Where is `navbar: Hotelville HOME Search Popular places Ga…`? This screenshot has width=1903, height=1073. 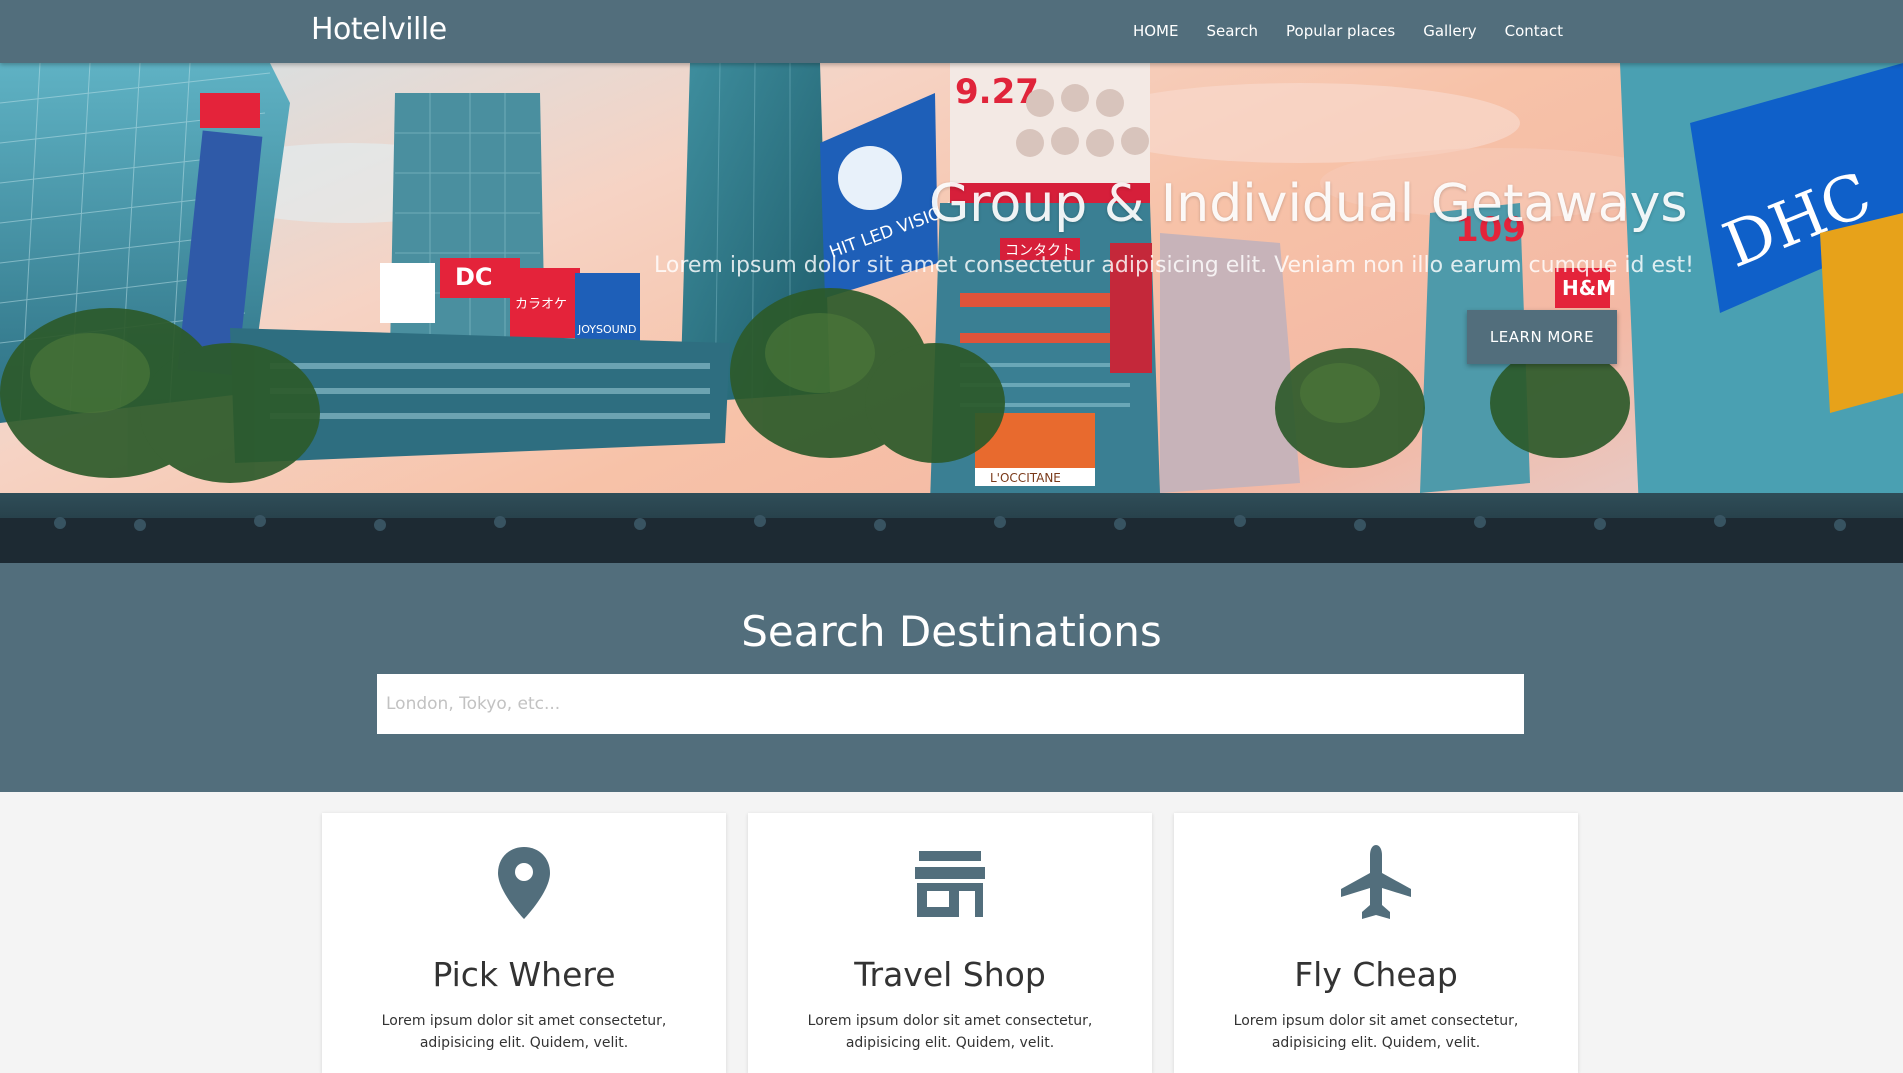
navbar: Hotelville HOME Search Popular places Ga… is located at coordinates (951, 31).